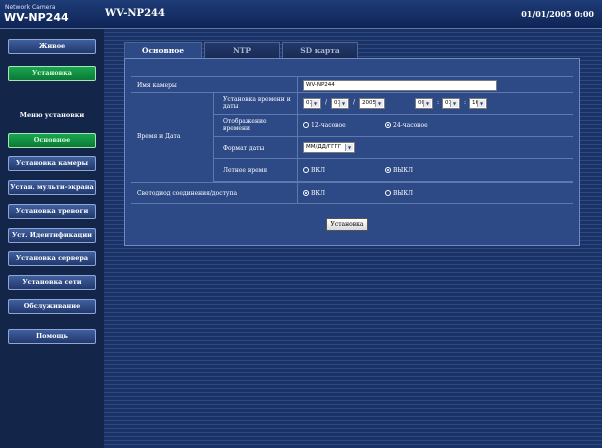  What do you see at coordinates (52, 115) in the screenshot?
I see `setup-menu-label: Меню установки` at bounding box center [52, 115].